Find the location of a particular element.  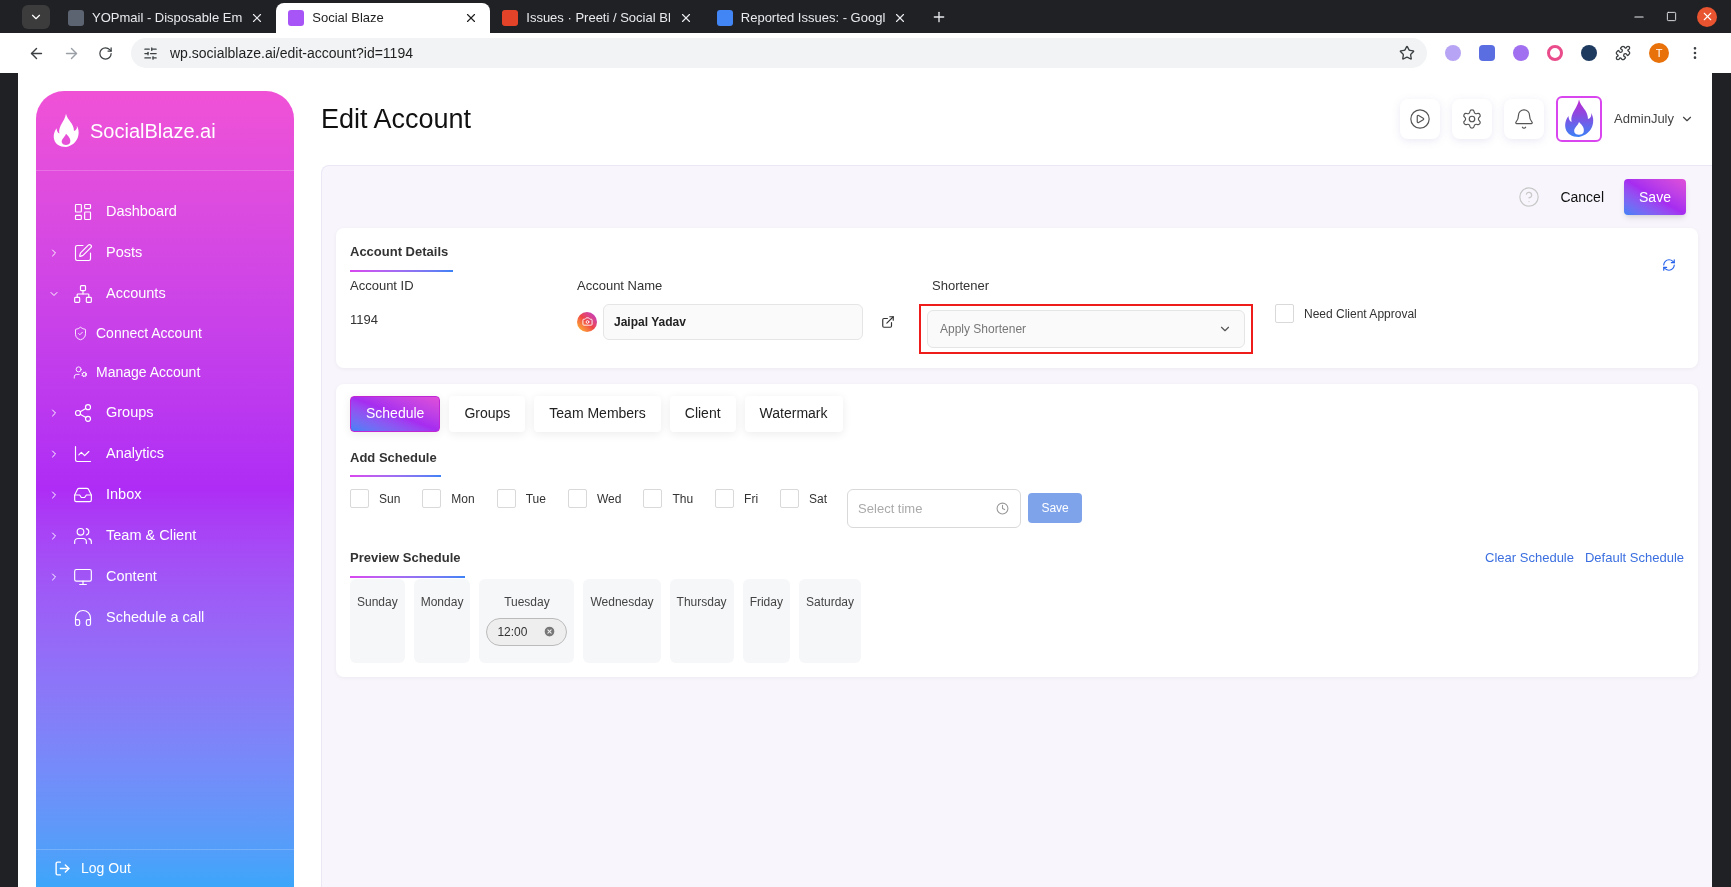

day-name: Sunday is located at coordinates (377, 602).